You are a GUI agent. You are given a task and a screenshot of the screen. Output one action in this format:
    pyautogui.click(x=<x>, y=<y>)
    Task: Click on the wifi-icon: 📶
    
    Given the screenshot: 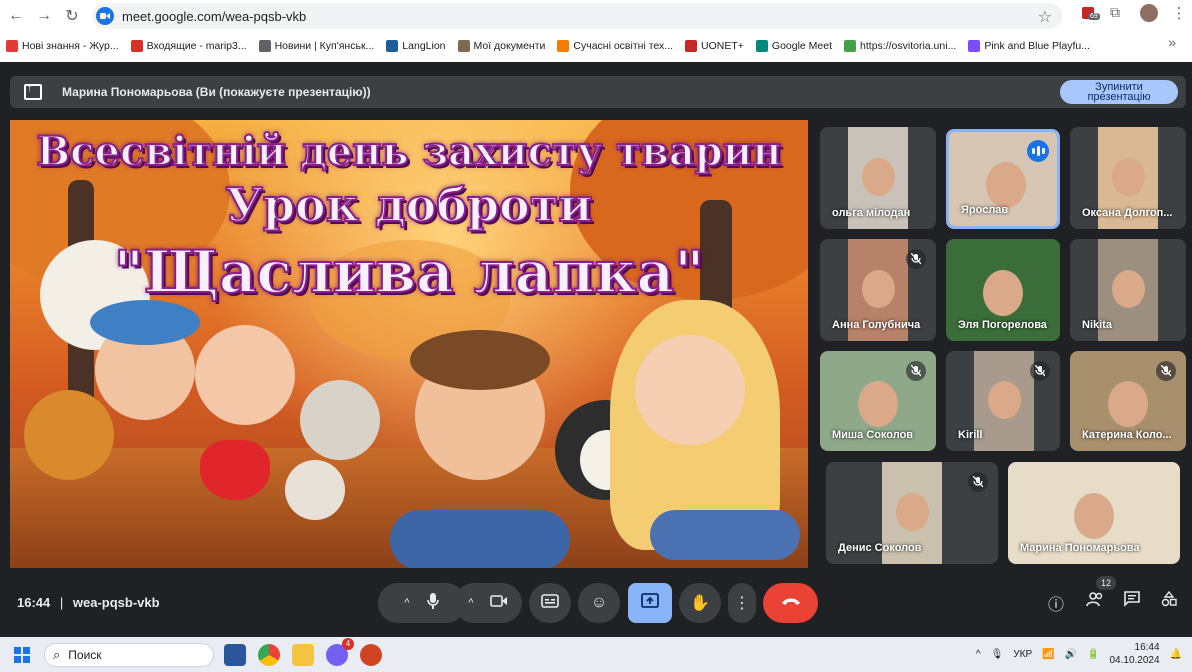 What is the action you would take?
    pyautogui.click(x=1048, y=654)
    